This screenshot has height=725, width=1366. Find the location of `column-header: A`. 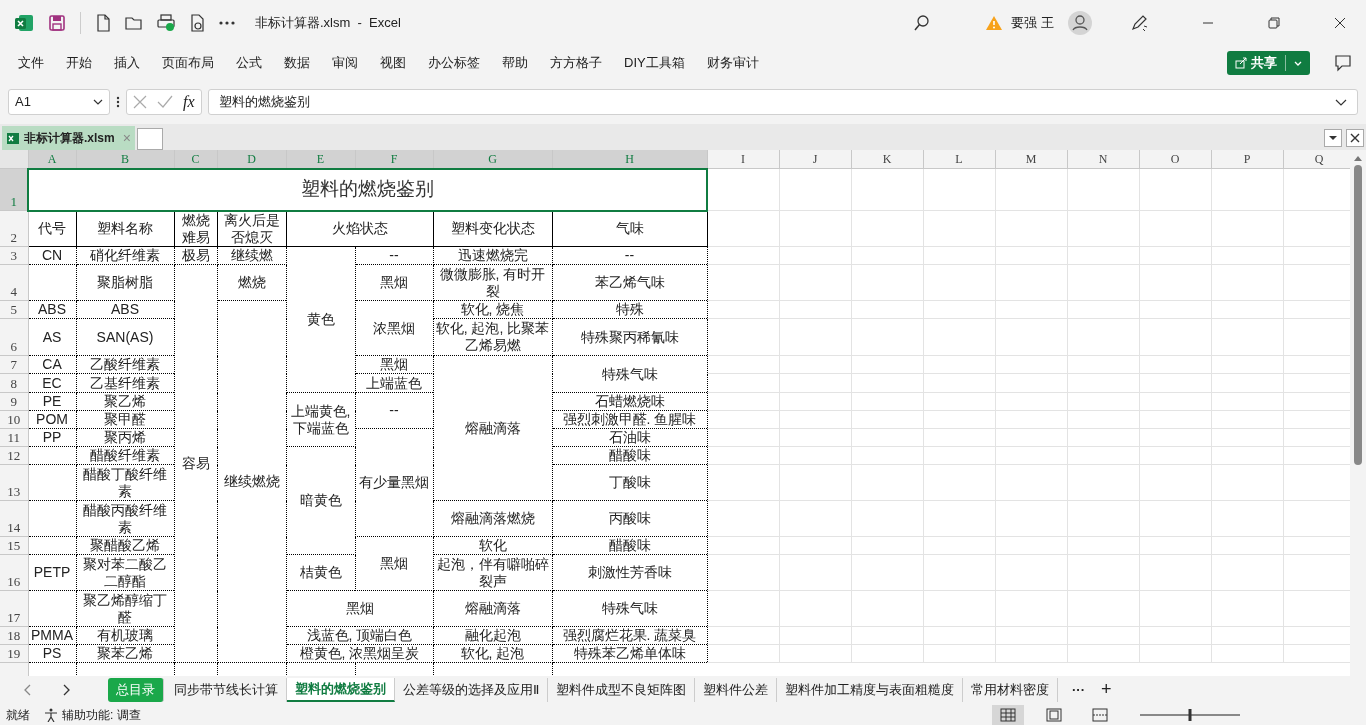

column-header: A is located at coordinates (52, 159).